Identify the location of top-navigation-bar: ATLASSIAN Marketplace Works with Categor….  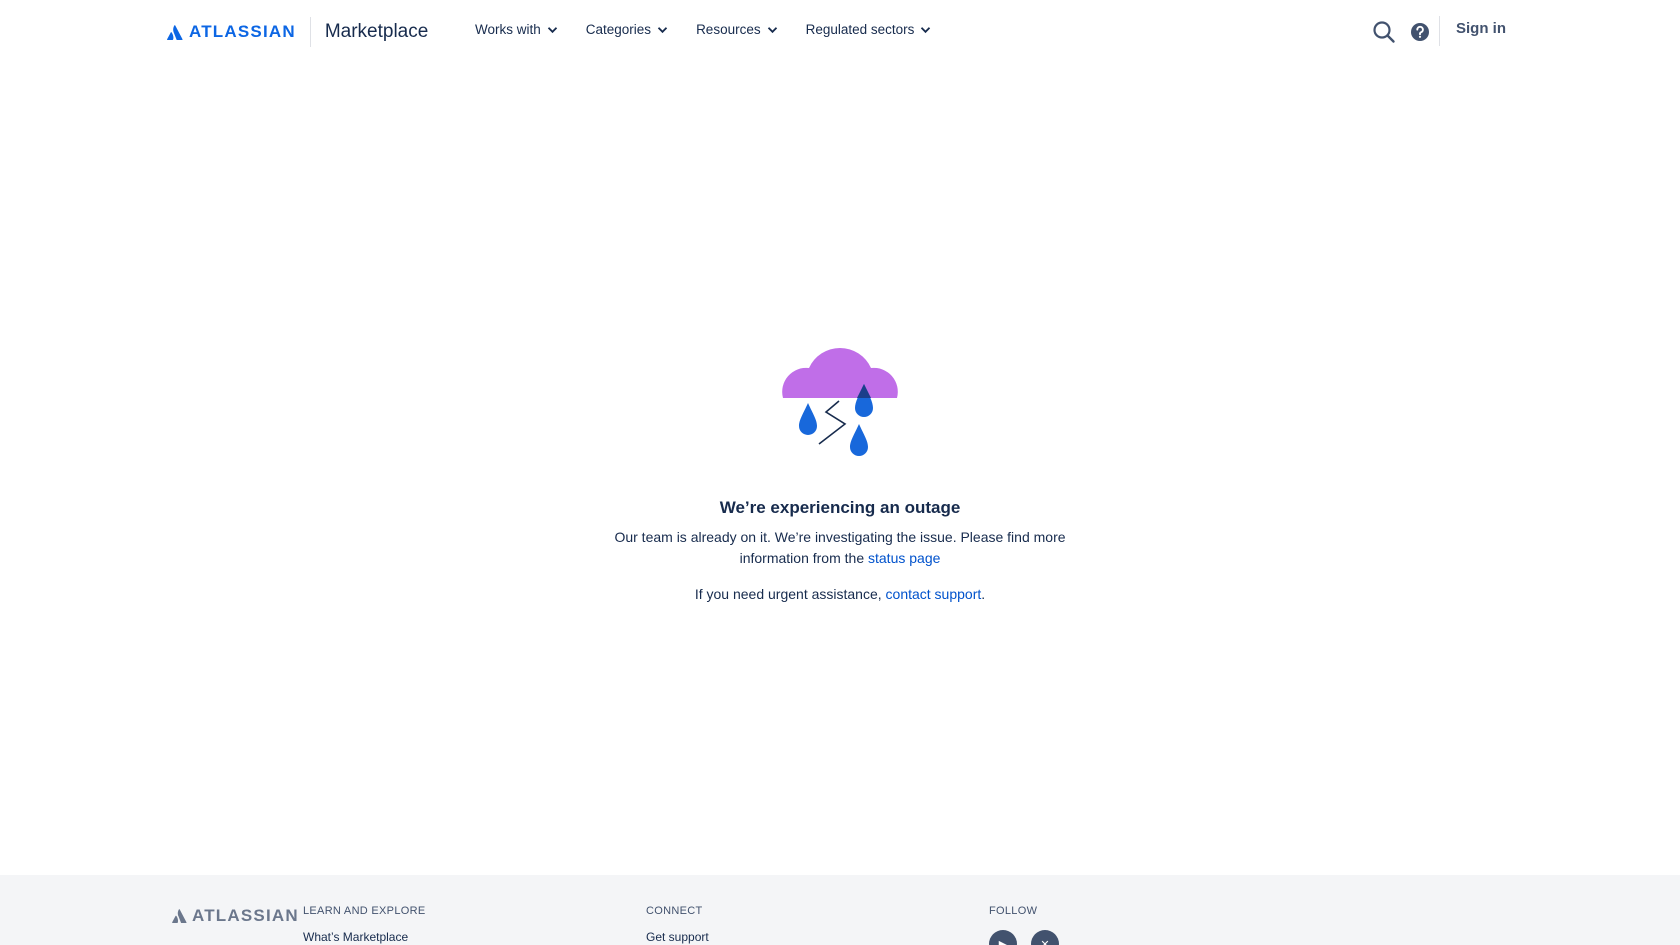
(840, 32).